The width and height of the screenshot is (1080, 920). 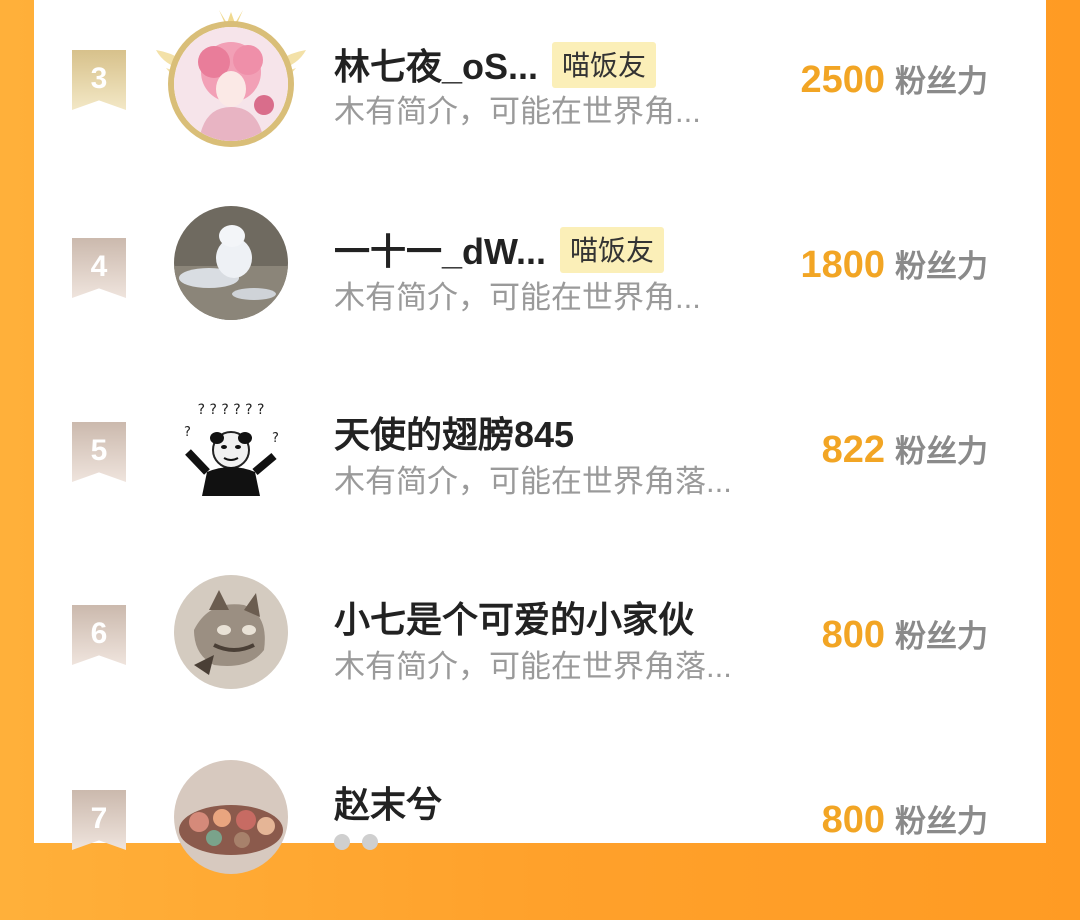 I want to click on rank-flag: 6, so click(x=99, y=635).